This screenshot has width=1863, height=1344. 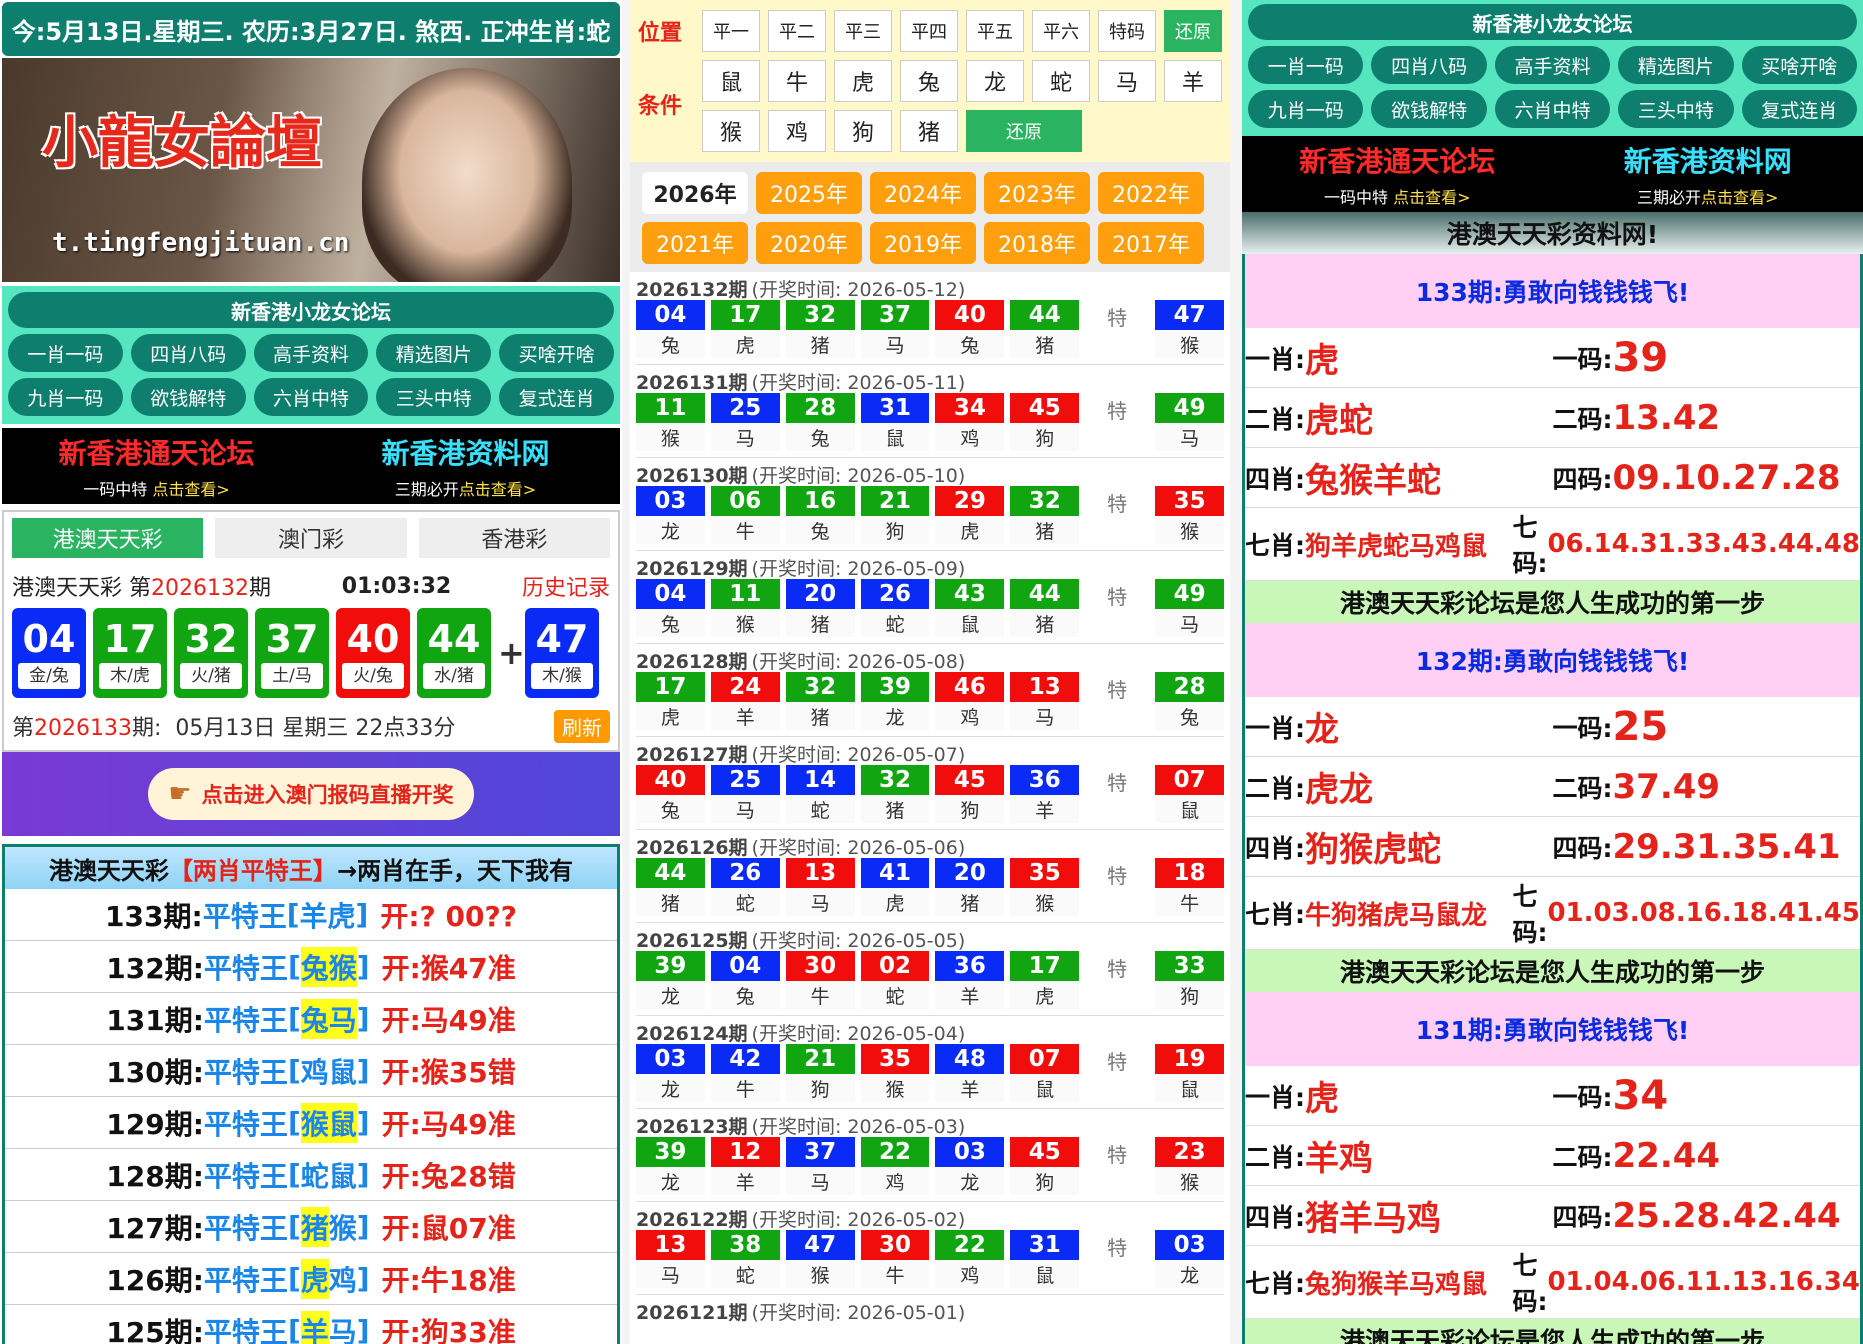 What do you see at coordinates (797, 131) in the screenshot?
I see `zodiac-button: 鸡` at bounding box center [797, 131].